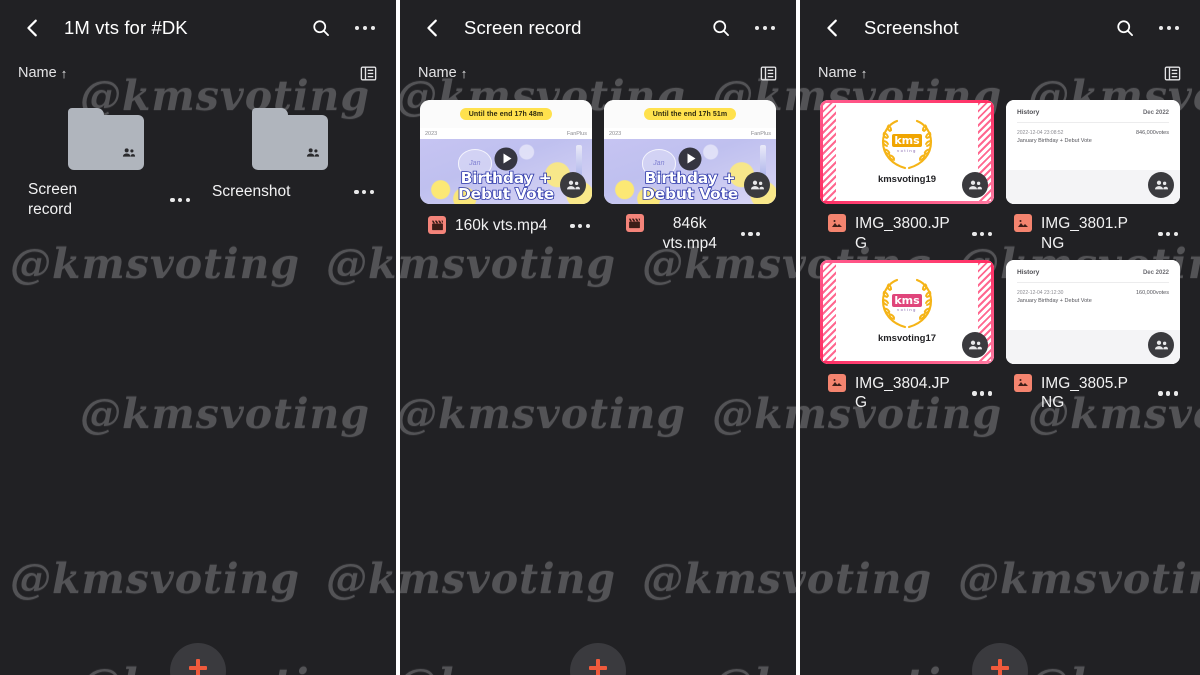 The image size is (1200, 675). Describe the element at coordinates (464, 73) in the screenshot. I see `sort-ascending-arrow-icon: ↑` at that location.